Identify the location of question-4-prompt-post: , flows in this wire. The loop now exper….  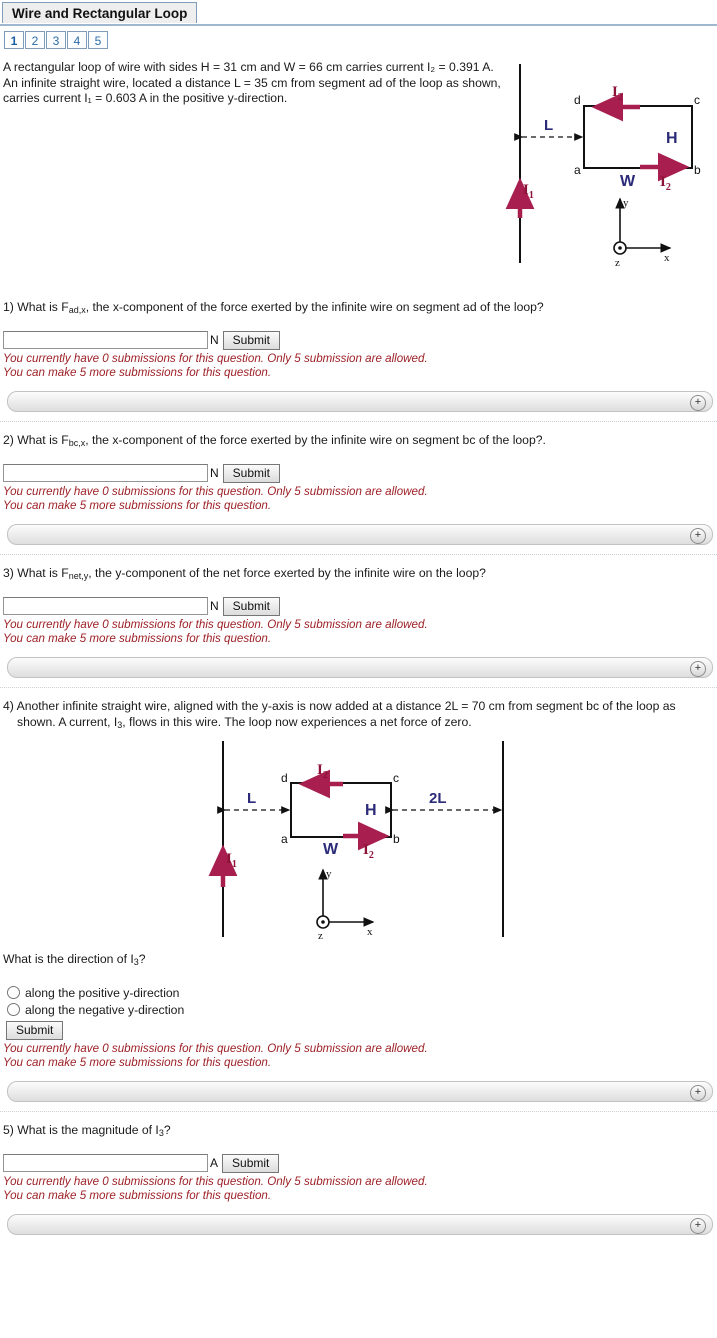
(297, 721).